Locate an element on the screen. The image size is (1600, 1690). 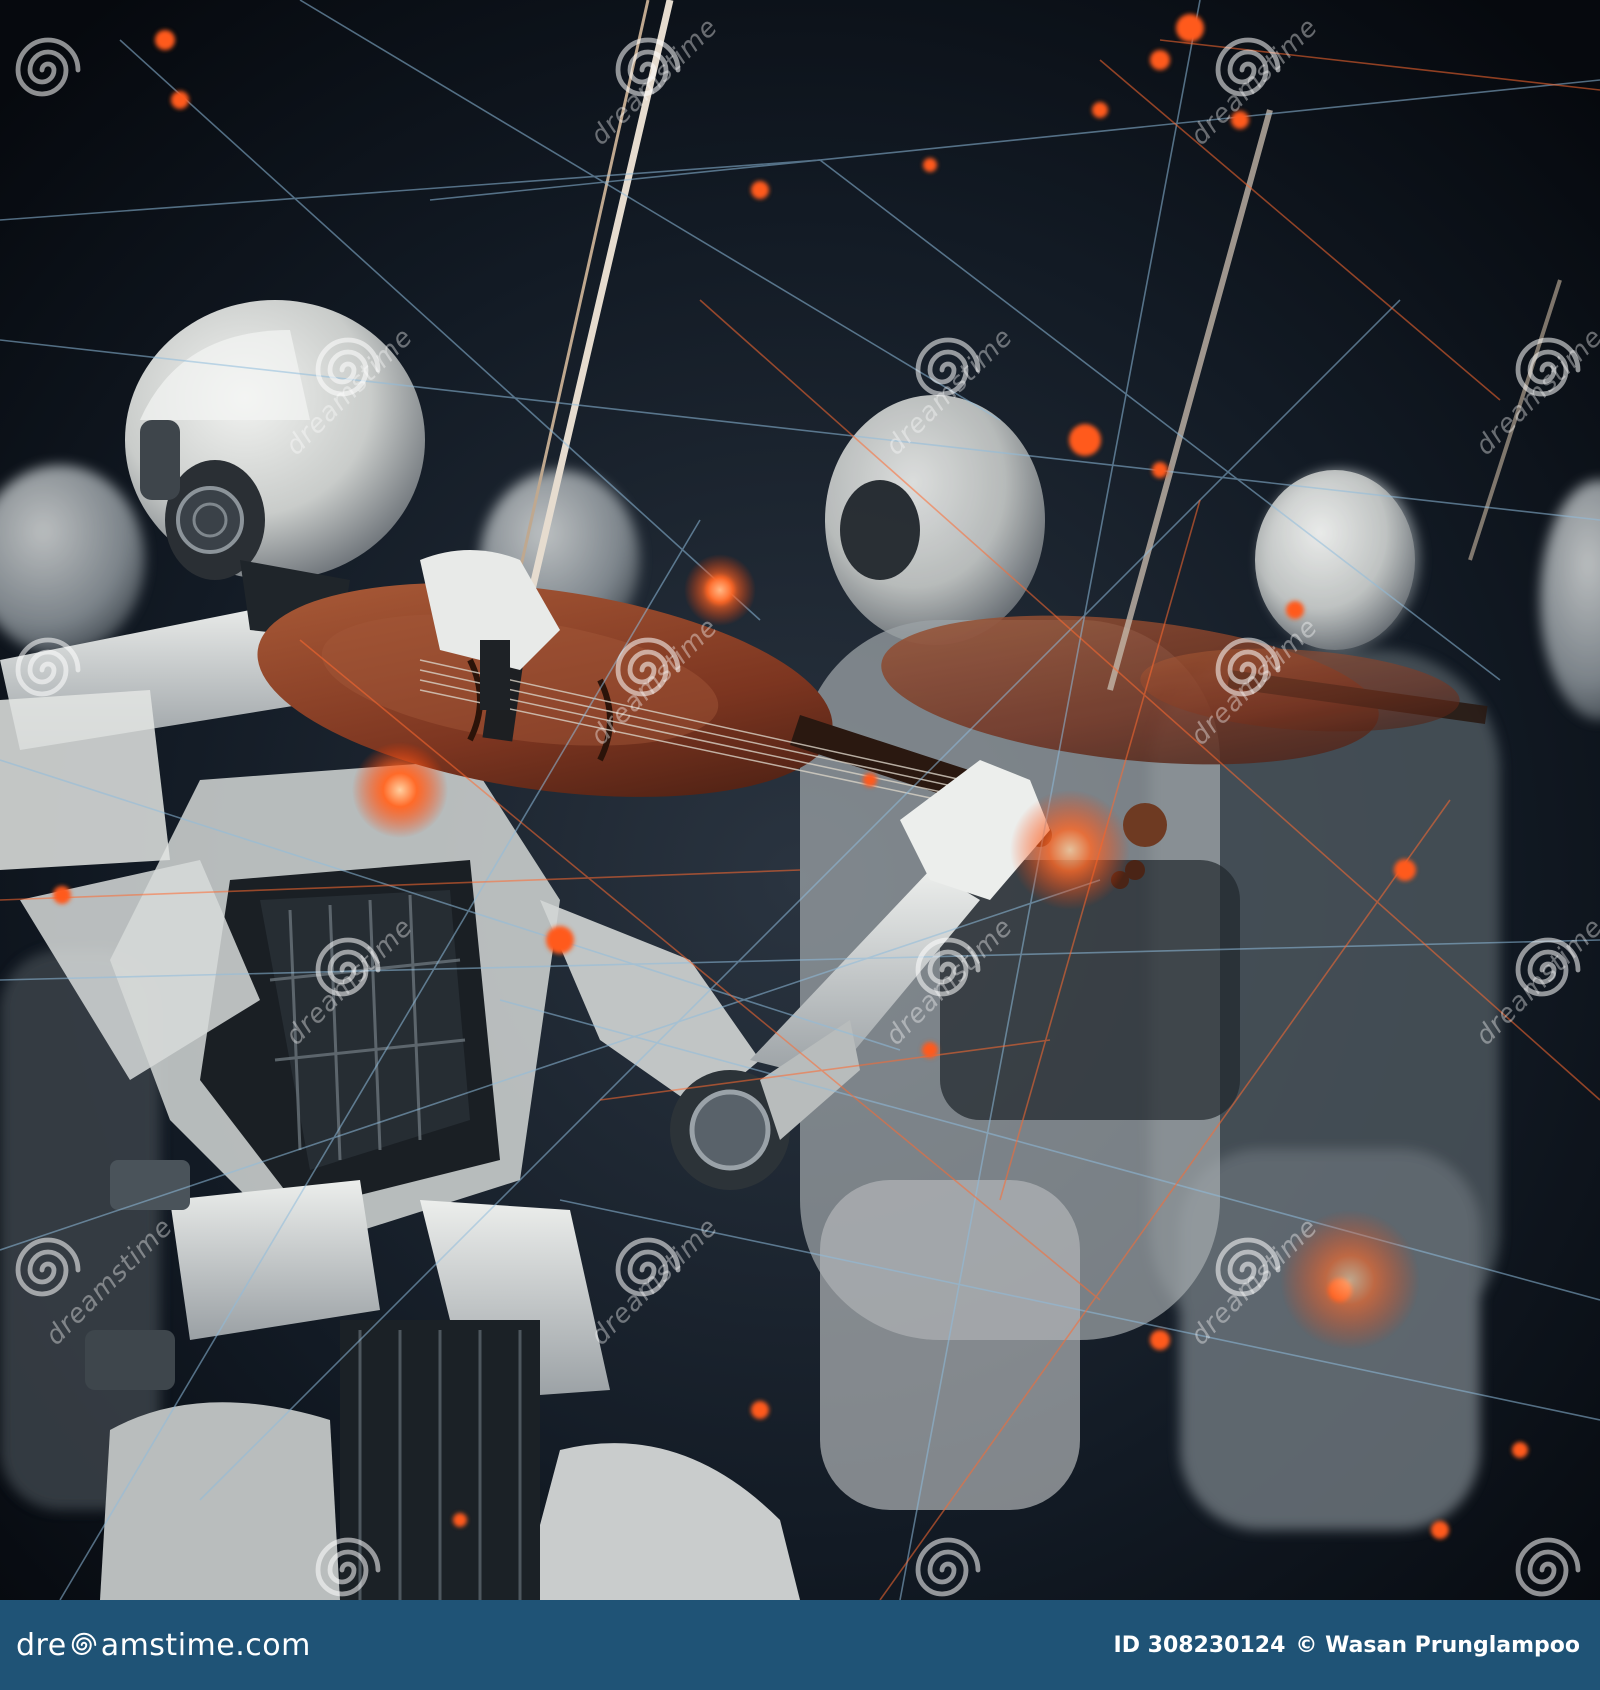
copyright-author: © Wasan Prunglampoo is located at coordinates (1437, 1645).